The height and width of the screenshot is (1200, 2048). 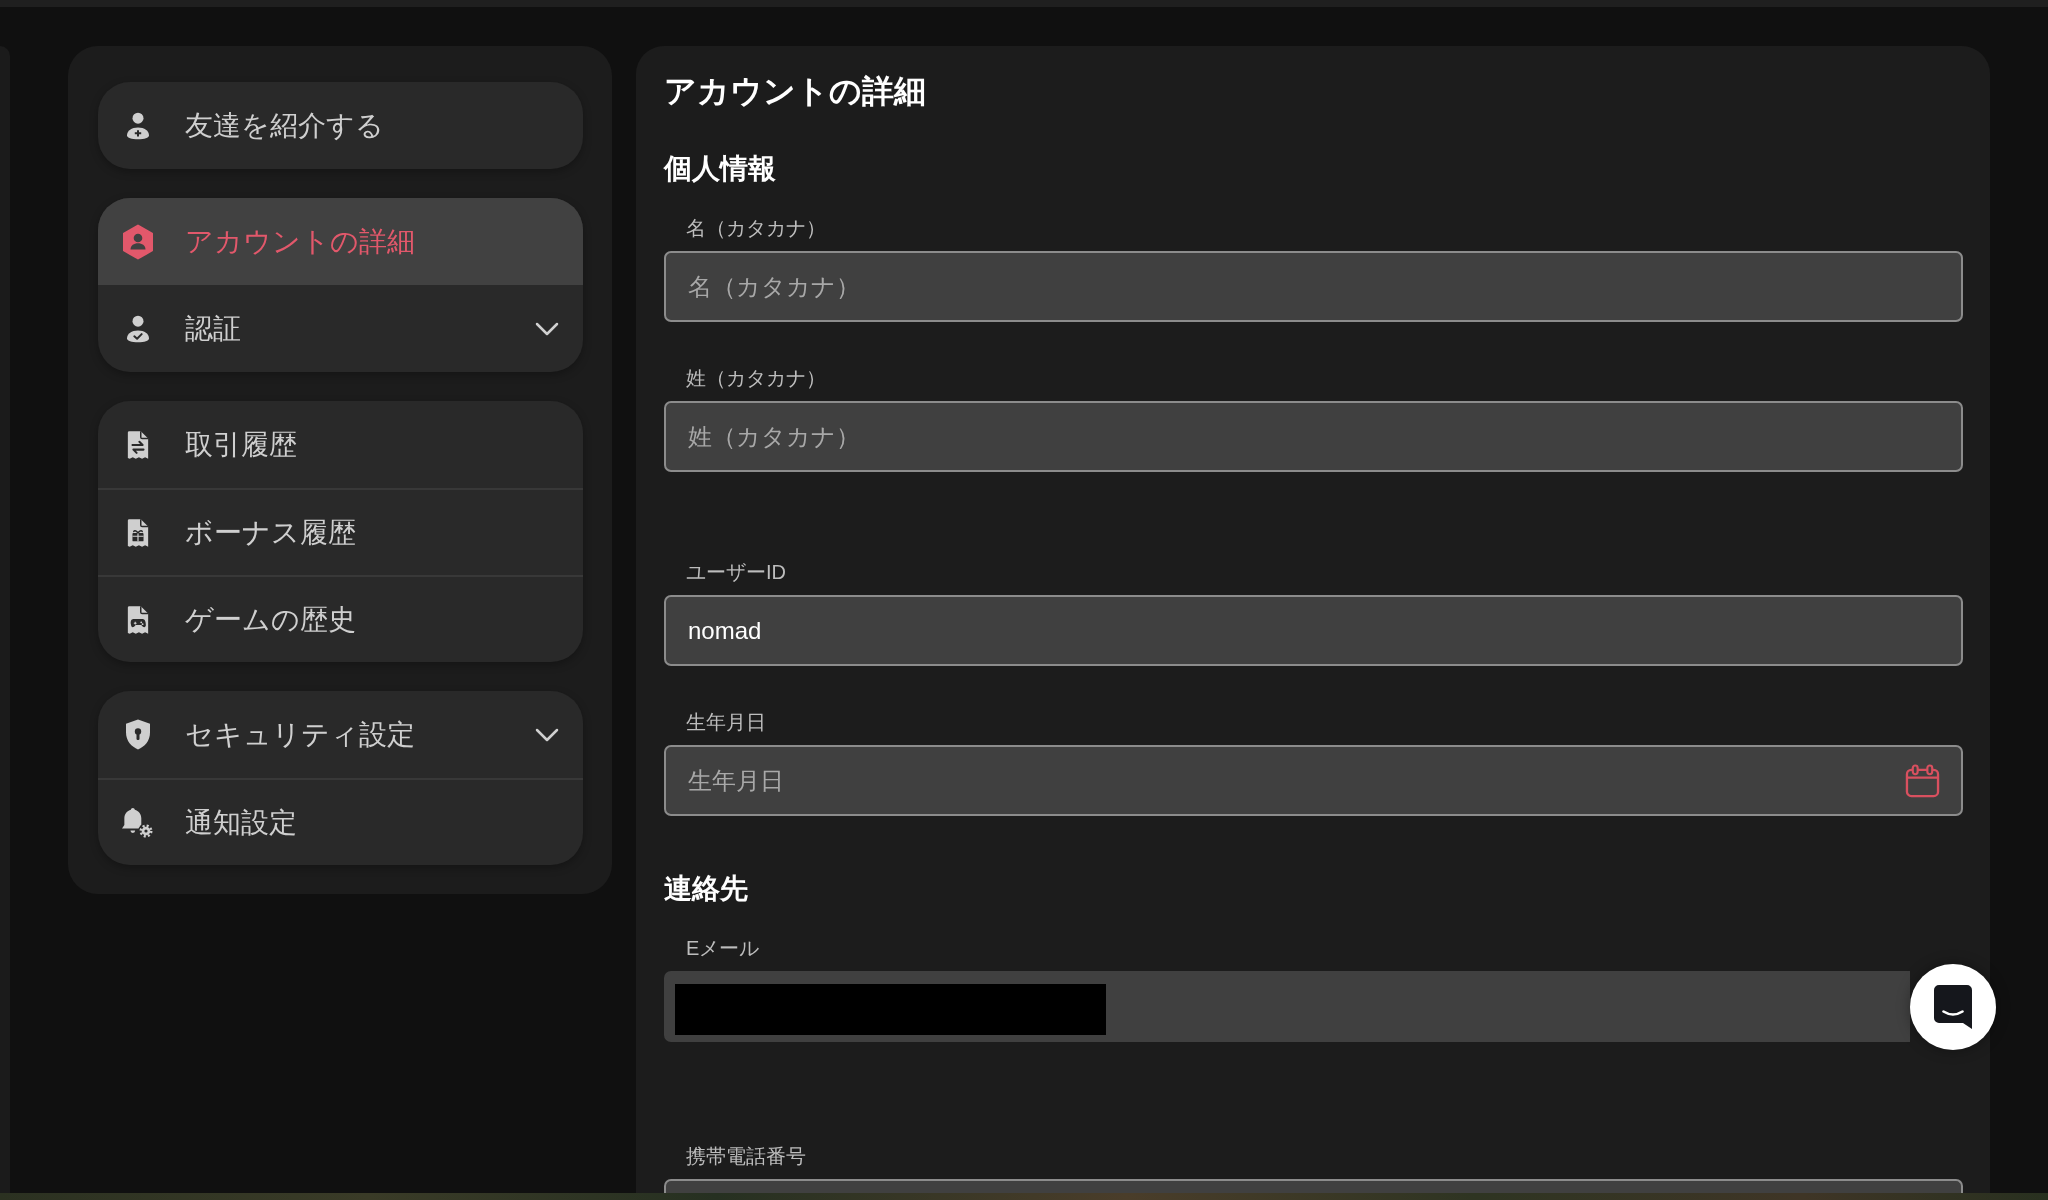 I want to click on document-arrows-icon, so click(x=138, y=444).